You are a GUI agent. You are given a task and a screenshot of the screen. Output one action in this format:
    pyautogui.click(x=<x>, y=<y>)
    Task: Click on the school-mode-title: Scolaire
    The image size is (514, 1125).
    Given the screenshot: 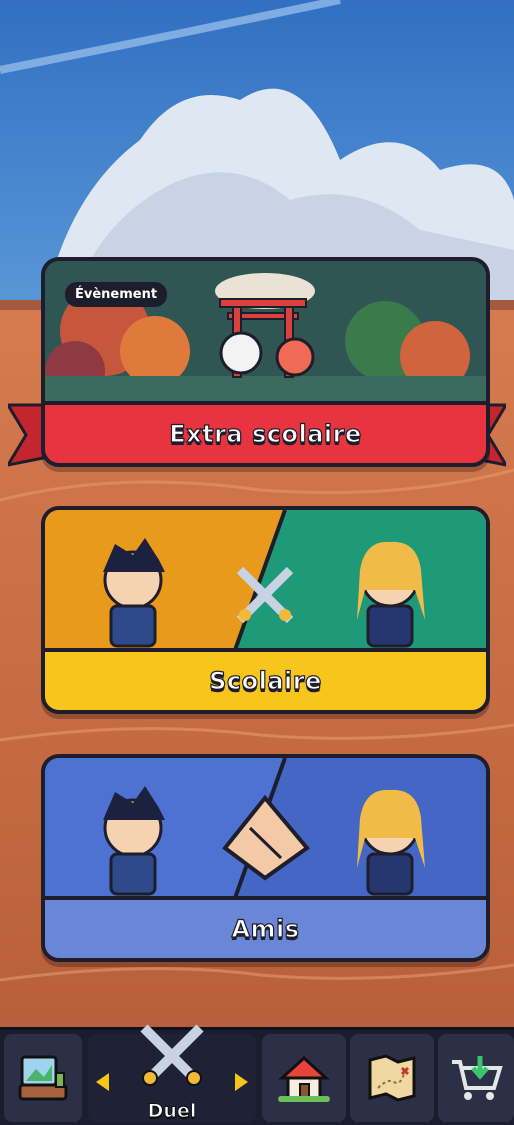 What is the action you would take?
    pyautogui.click(x=265, y=680)
    